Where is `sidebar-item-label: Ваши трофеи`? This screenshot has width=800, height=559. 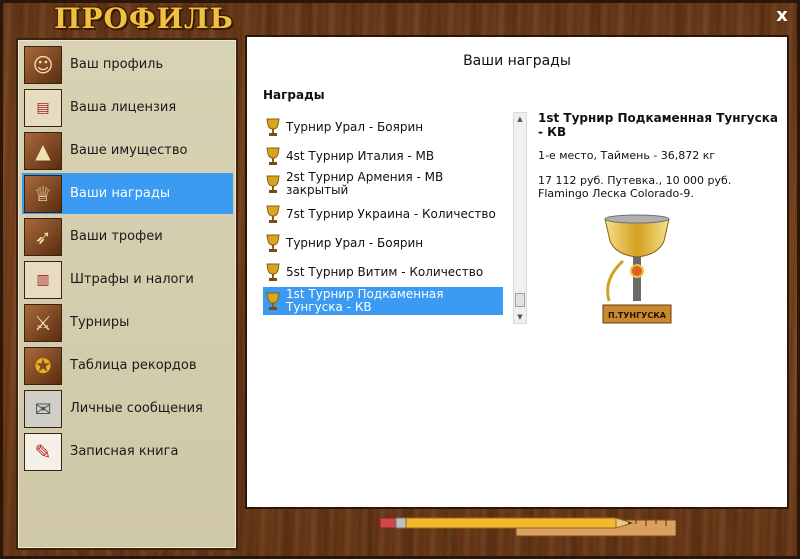
sidebar-item-label: Ваши трофеи is located at coordinates (116, 236).